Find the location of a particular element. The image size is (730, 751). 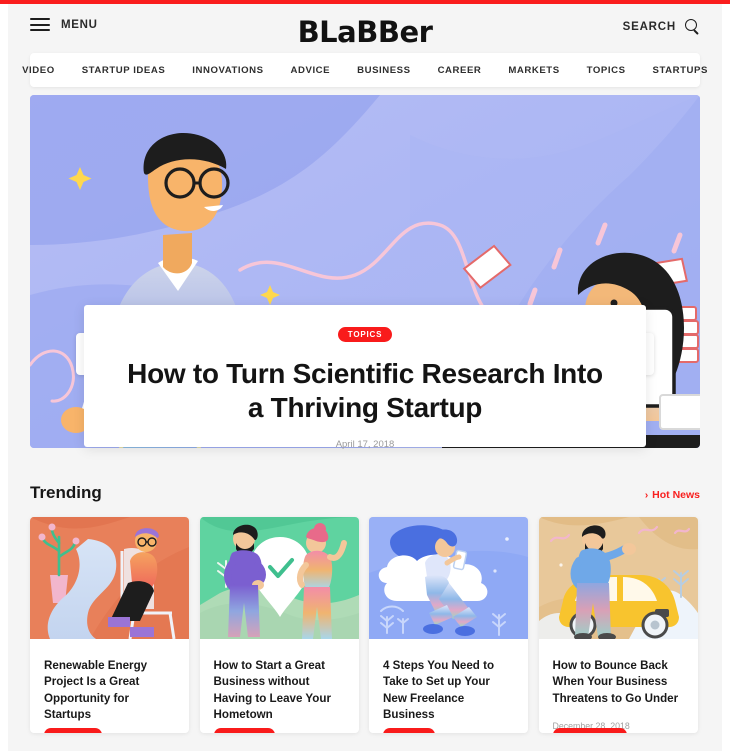

hot-news-link: › Hot News is located at coordinates (672, 495).